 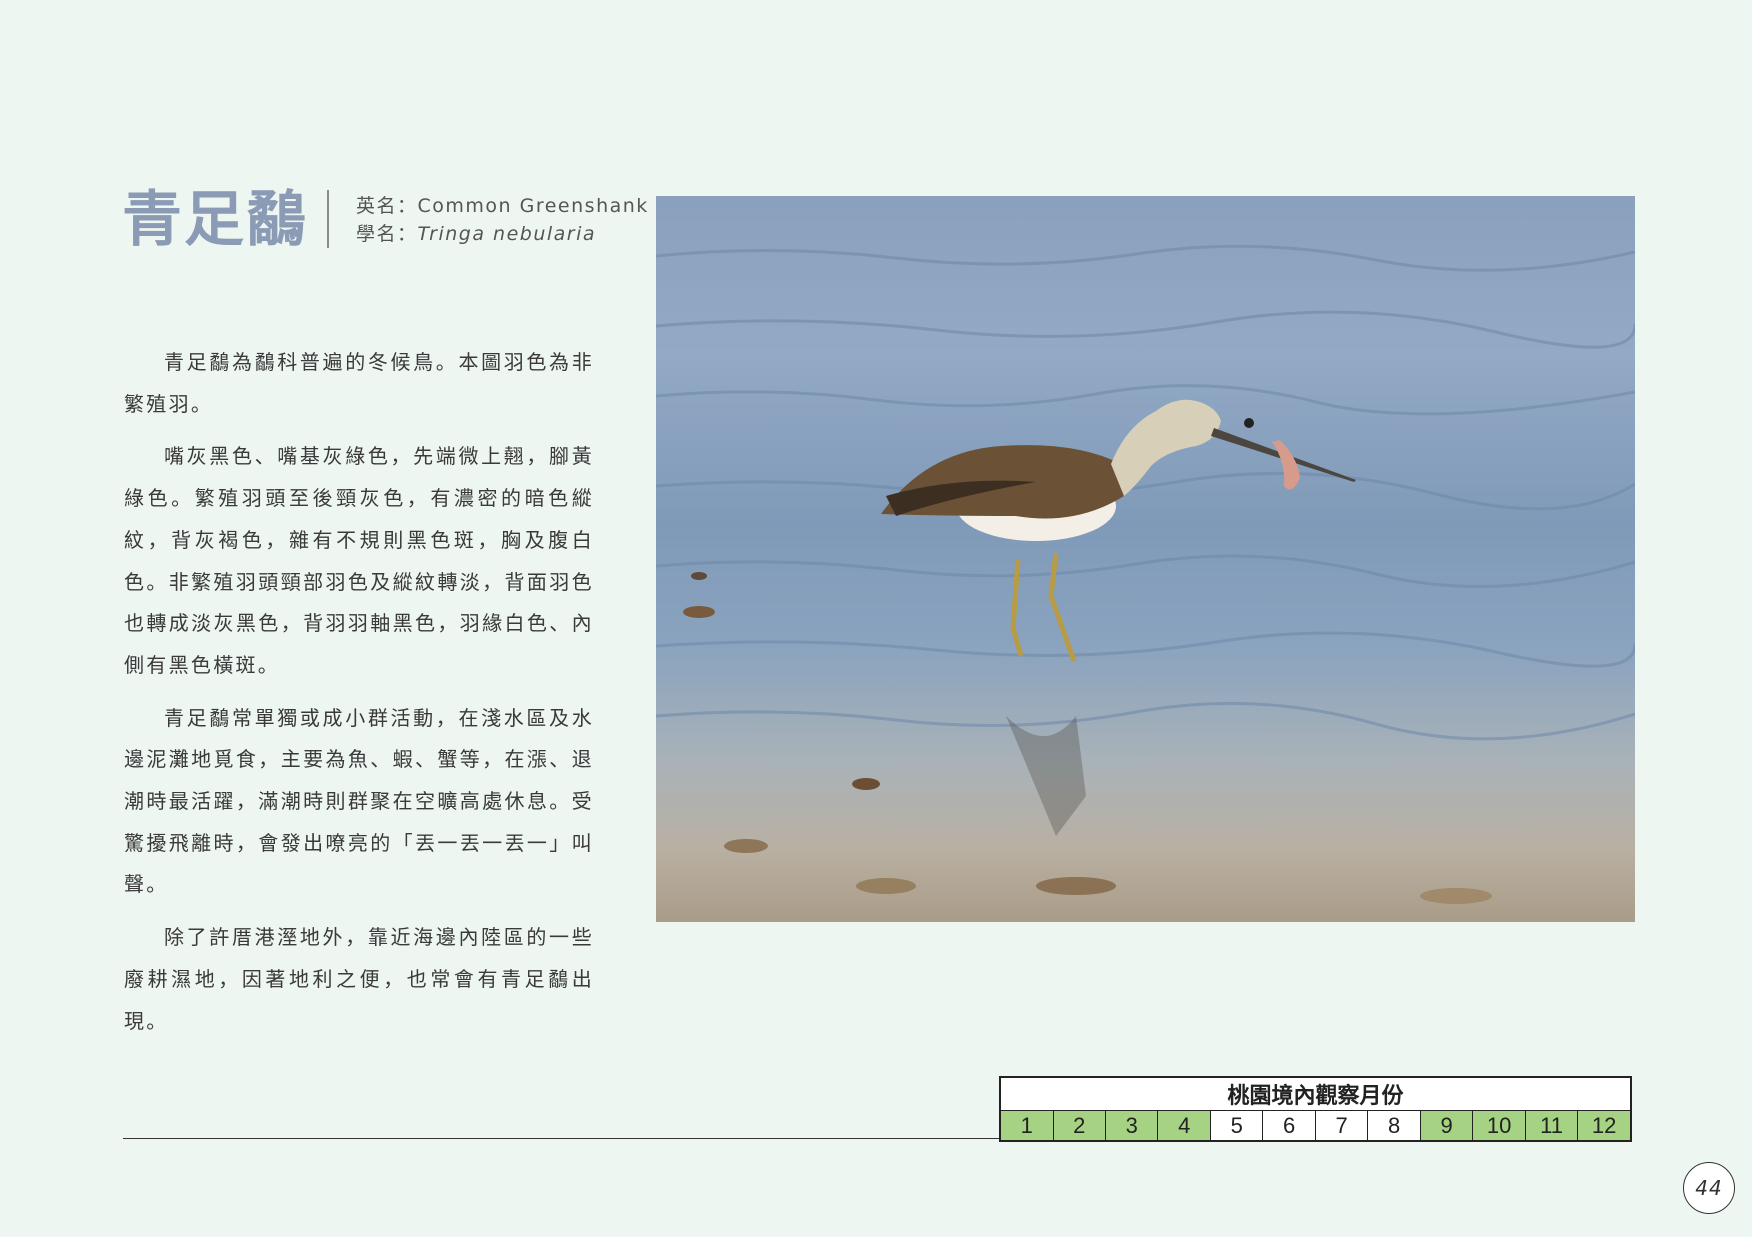 What do you see at coordinates (561, 1138) in the screenshot?
I see `footer-rule` at bounding box center [561, 1138].